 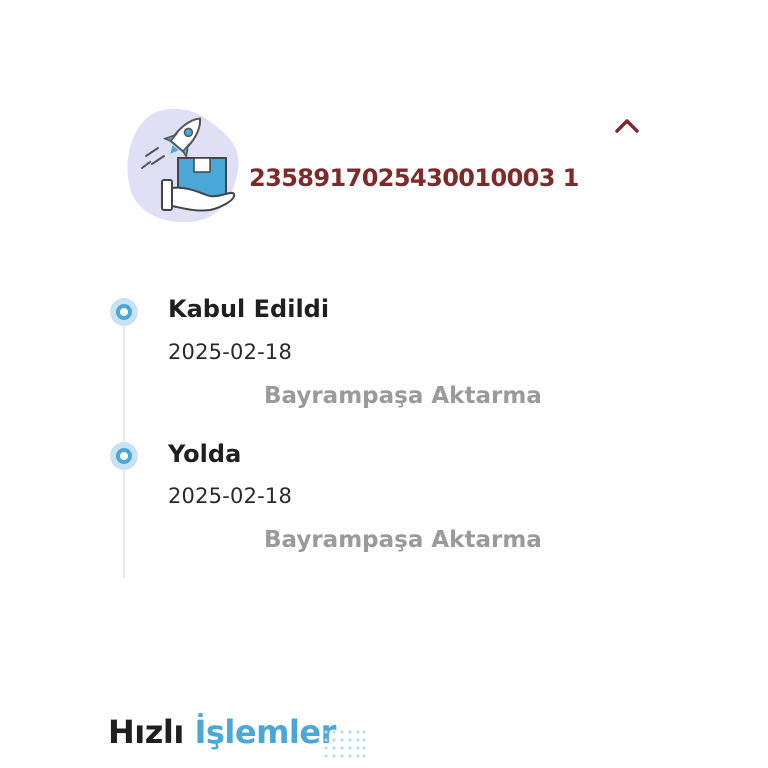 I want to click on timeline-event-status: Yolda, so click(x=205, y=454).